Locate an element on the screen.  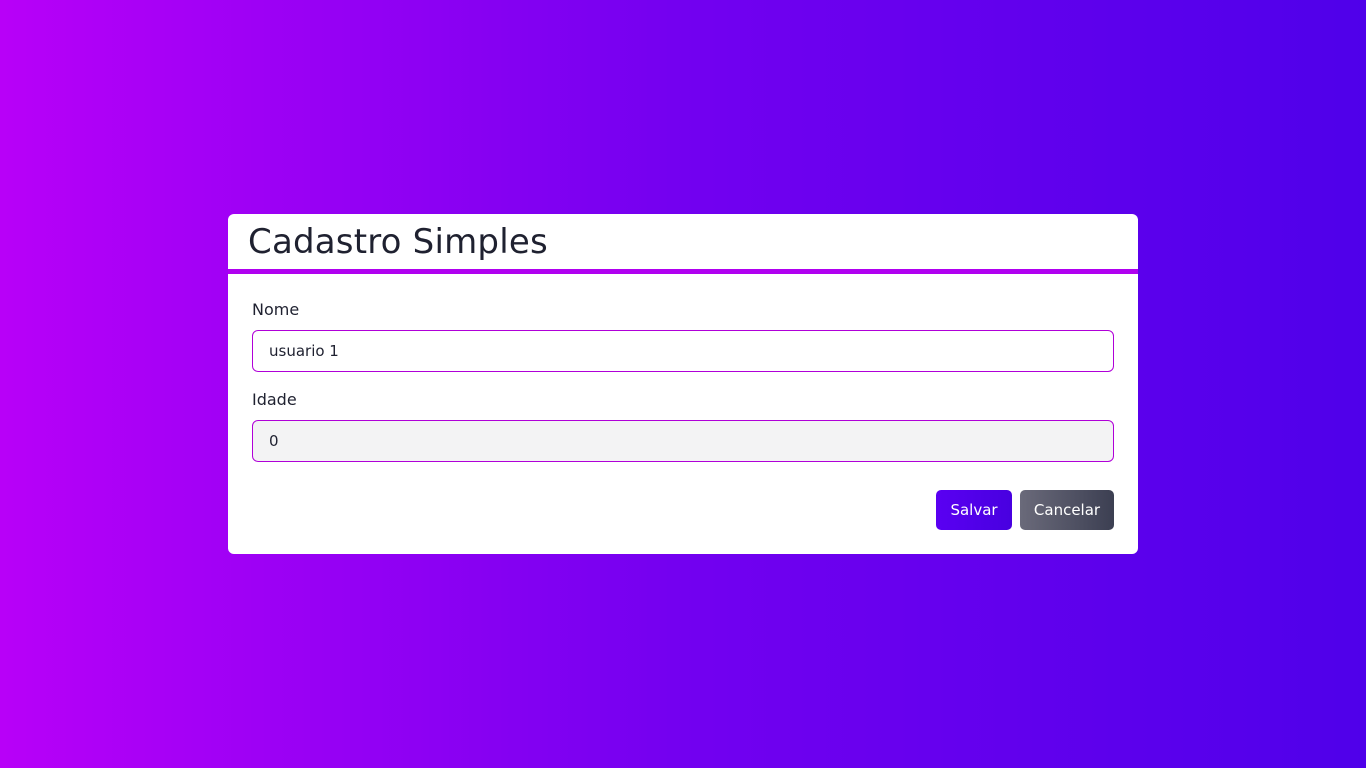
cancel-button: Cancelar is located at coordinates (1067, 510).